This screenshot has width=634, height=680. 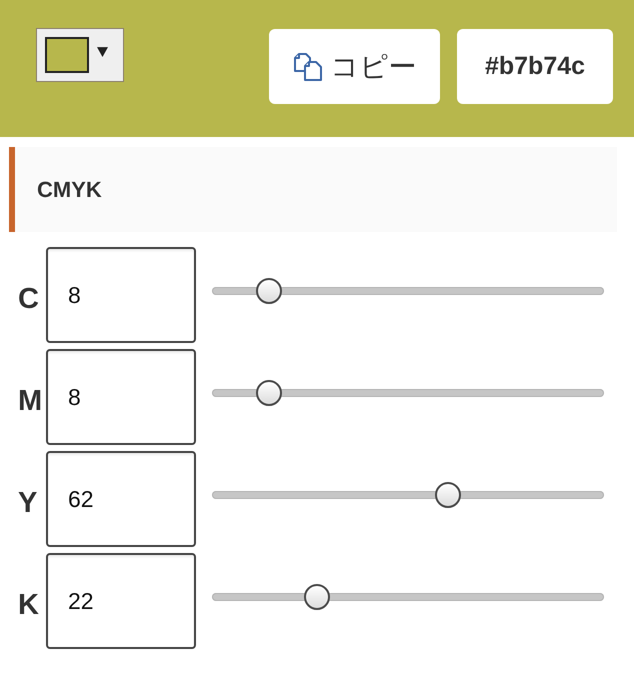 I want to click on copy-icon, so click(x=307, y=67).